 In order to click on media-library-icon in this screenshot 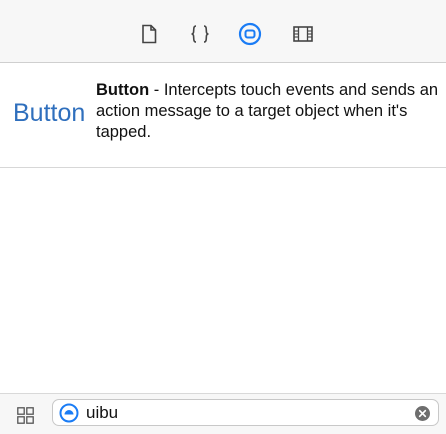, I will do `click(303, 34)`.